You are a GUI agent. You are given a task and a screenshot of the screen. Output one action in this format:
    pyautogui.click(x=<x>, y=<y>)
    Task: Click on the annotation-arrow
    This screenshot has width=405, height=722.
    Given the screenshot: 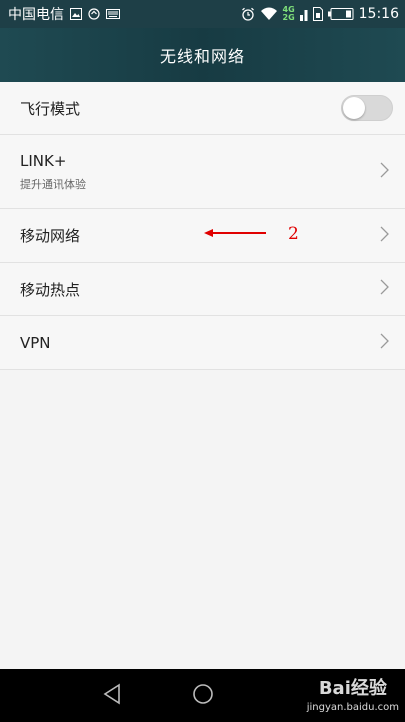 What is the action you would take?
    pyautogui.click(x=236, y=233)
    